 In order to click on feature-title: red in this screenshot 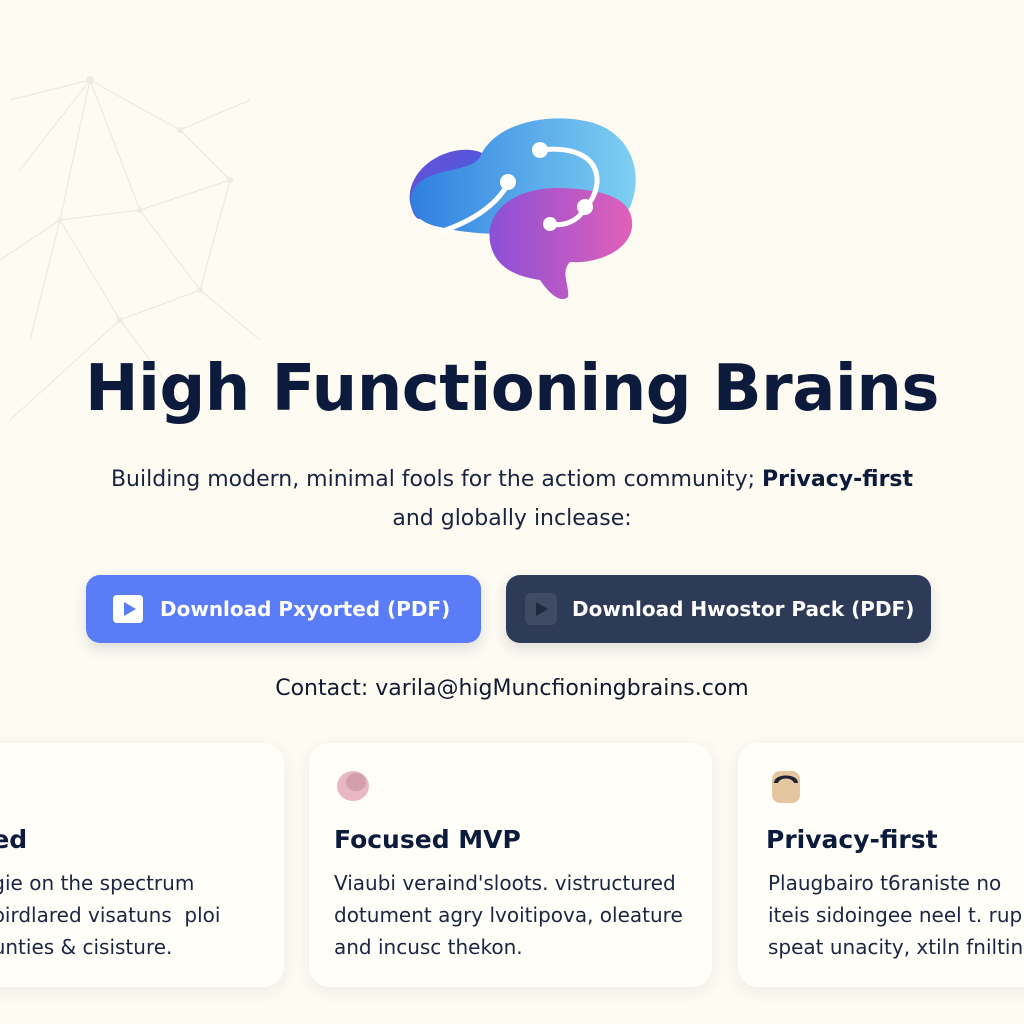, I will do `click(14, 839)`.